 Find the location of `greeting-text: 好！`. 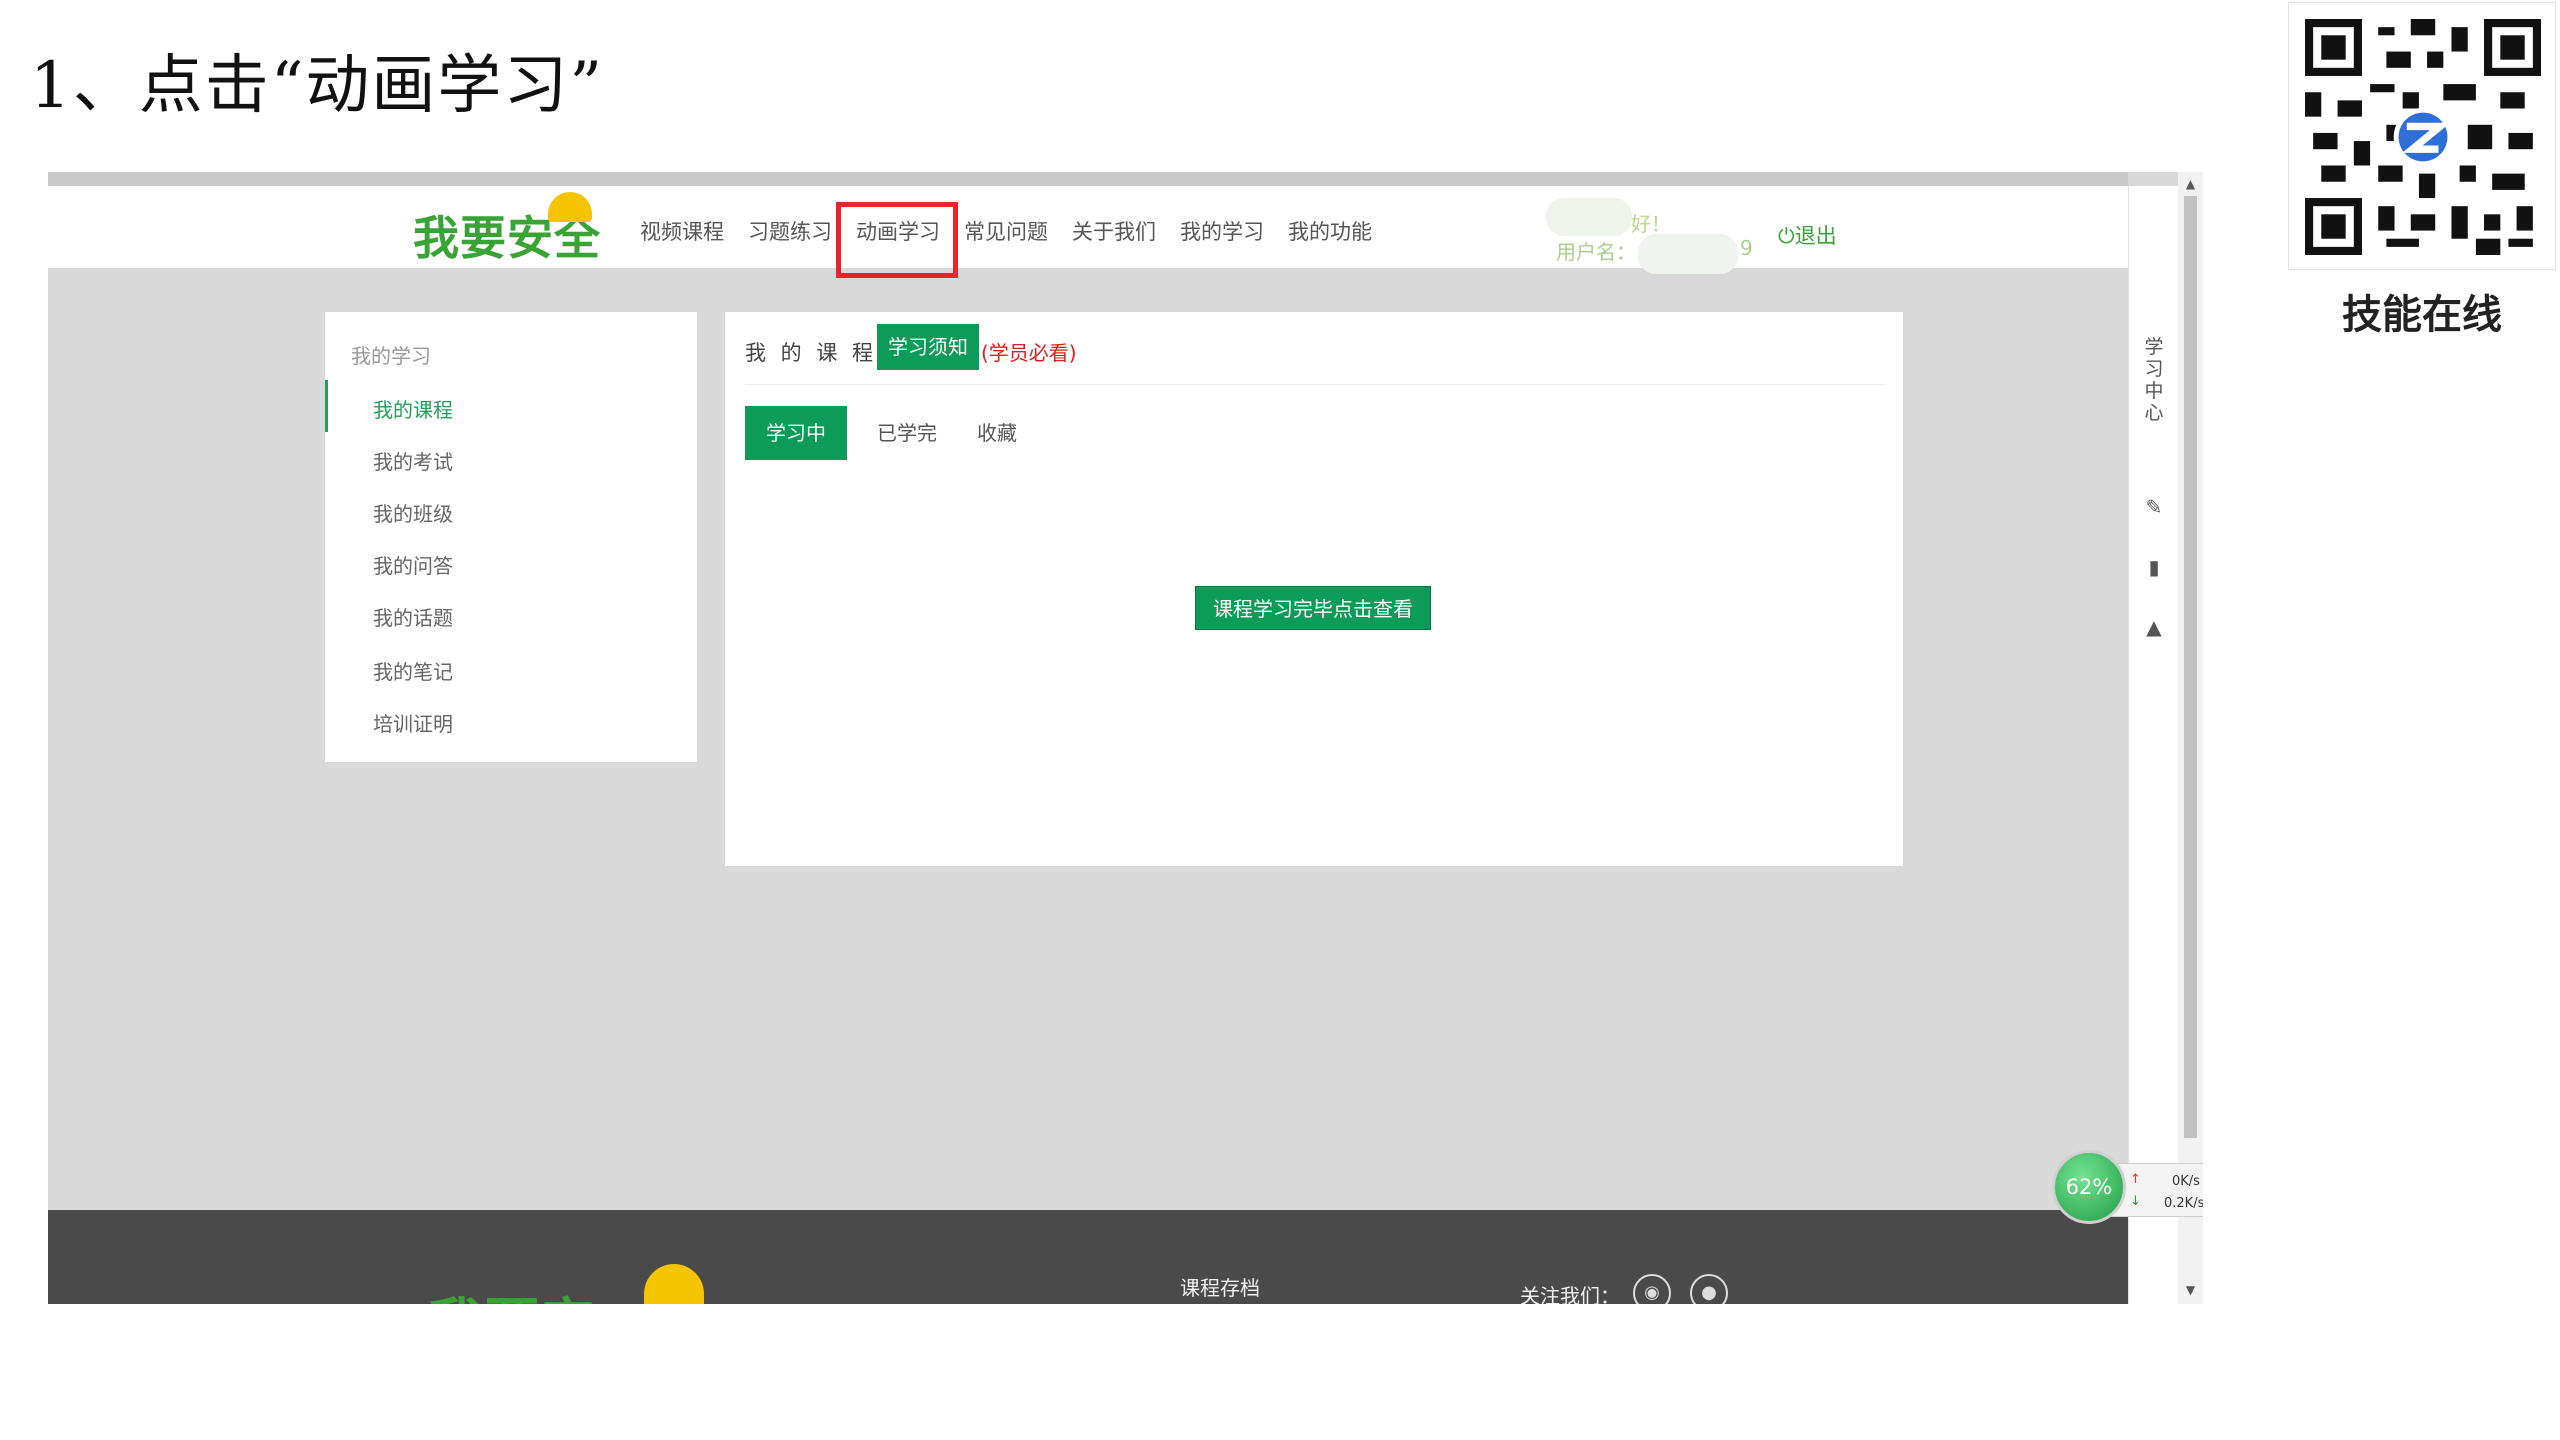

greeting-text: 好！ is located at coordinates (1651, 224).